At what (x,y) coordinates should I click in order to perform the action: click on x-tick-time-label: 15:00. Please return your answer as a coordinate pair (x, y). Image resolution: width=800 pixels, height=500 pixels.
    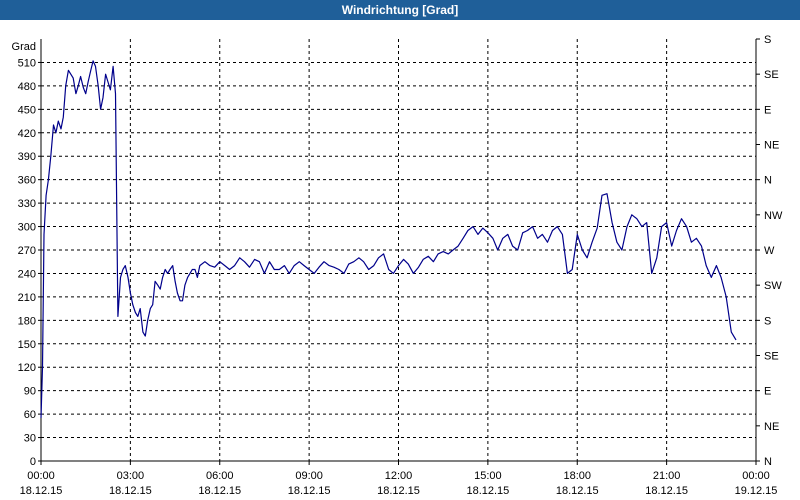
    Looking at the image, I should click on (488, 476).